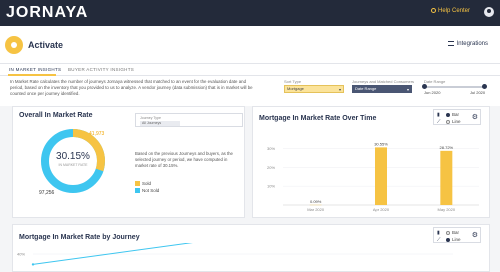 The height and width of the screenshot is (272, 500). I want to click on legend-label-sold: Sold, so click(147, 183).